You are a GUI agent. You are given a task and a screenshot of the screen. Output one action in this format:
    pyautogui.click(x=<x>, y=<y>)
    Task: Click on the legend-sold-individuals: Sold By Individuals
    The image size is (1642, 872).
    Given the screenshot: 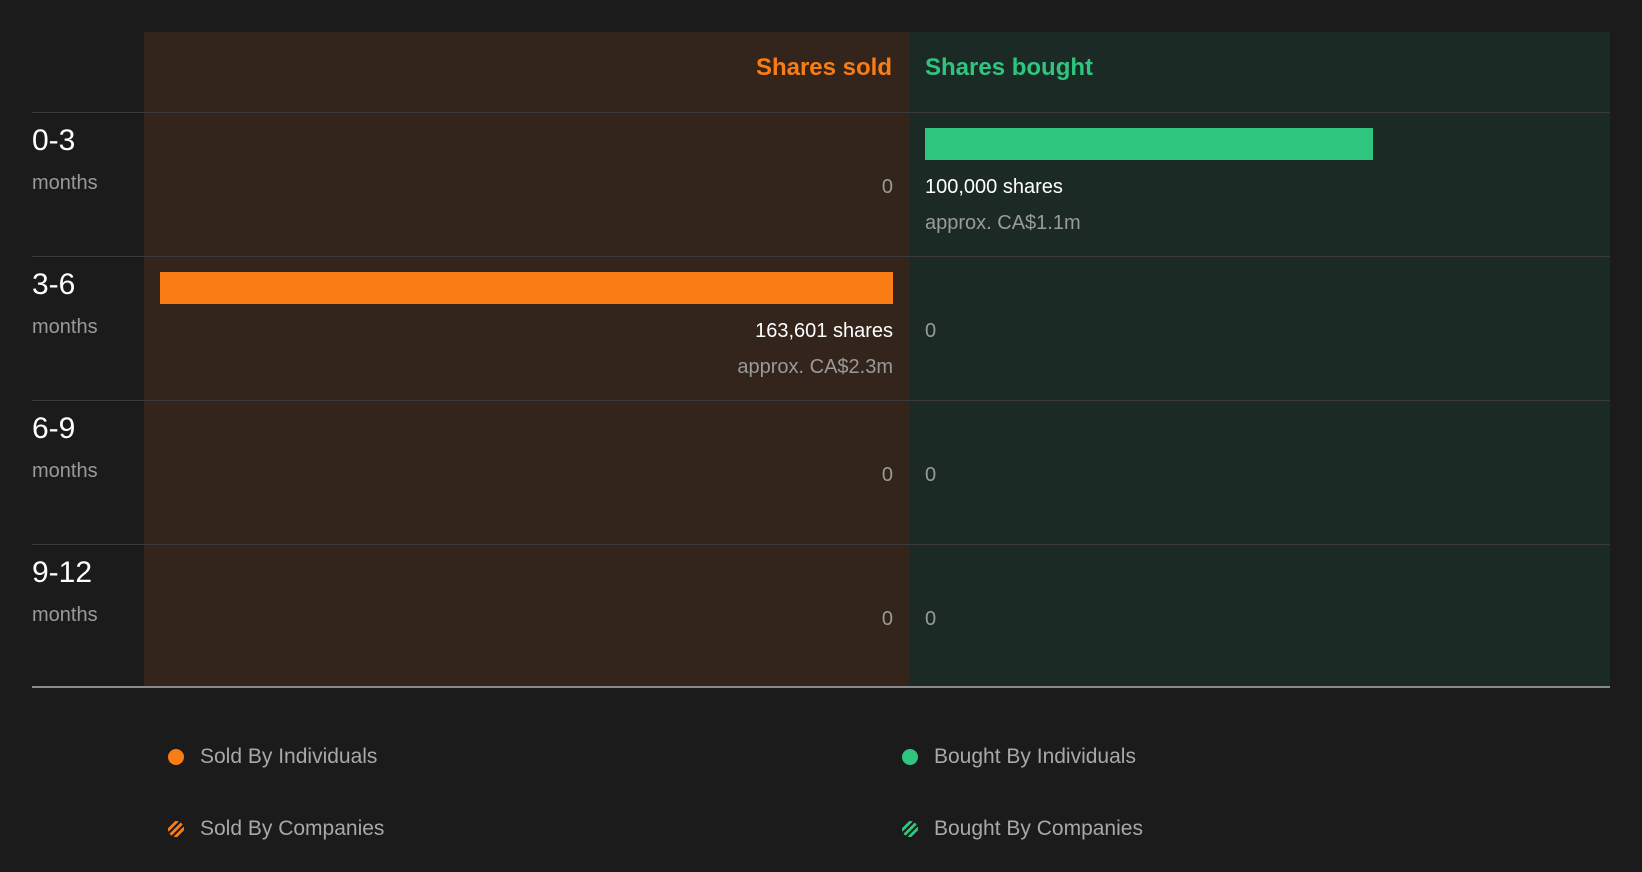 What is the action you would take?
    pyautogui.click(x=272, y=757)
    